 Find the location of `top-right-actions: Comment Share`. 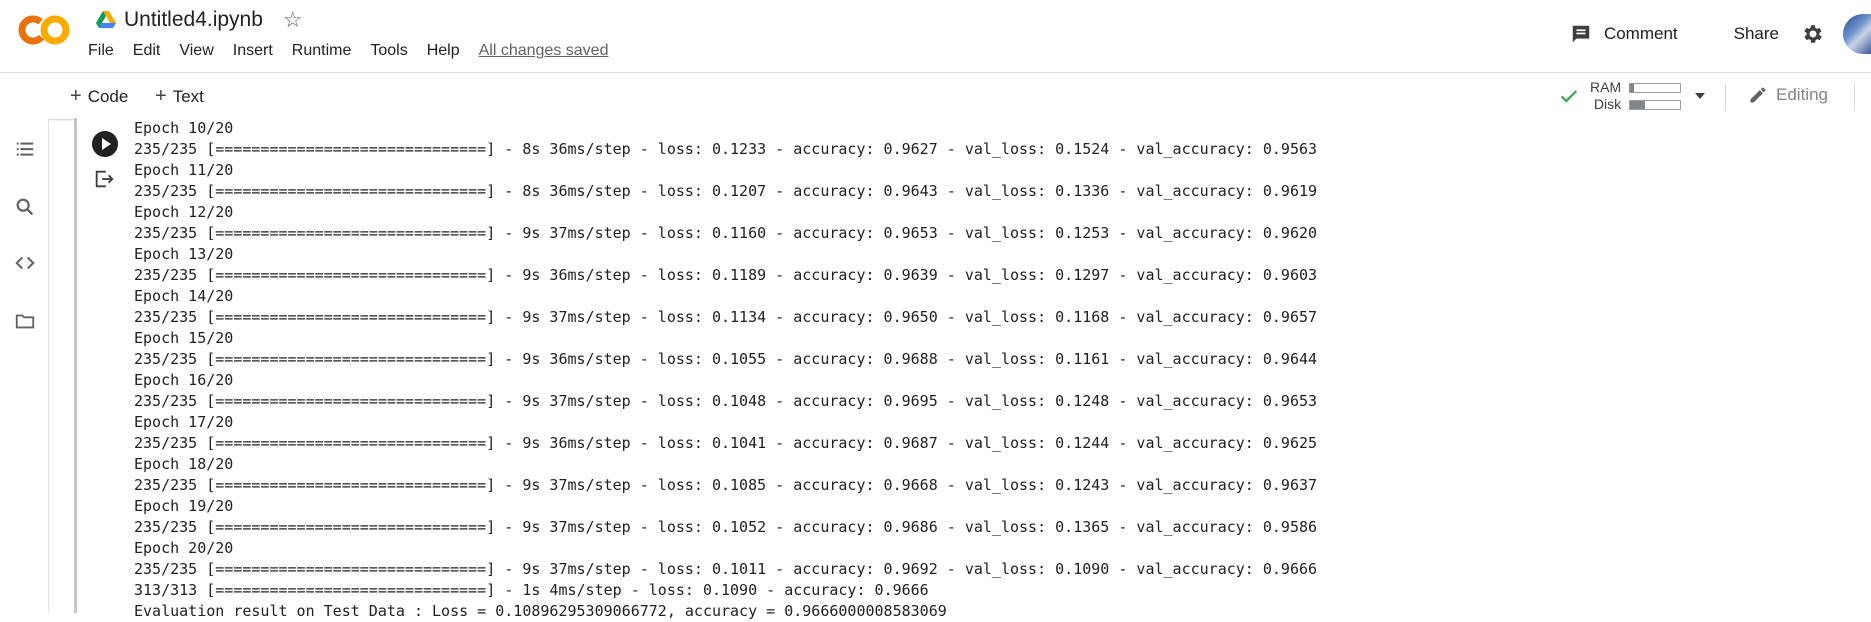

top-right-actions: Comment Share is located at coordinates (1720, 34).